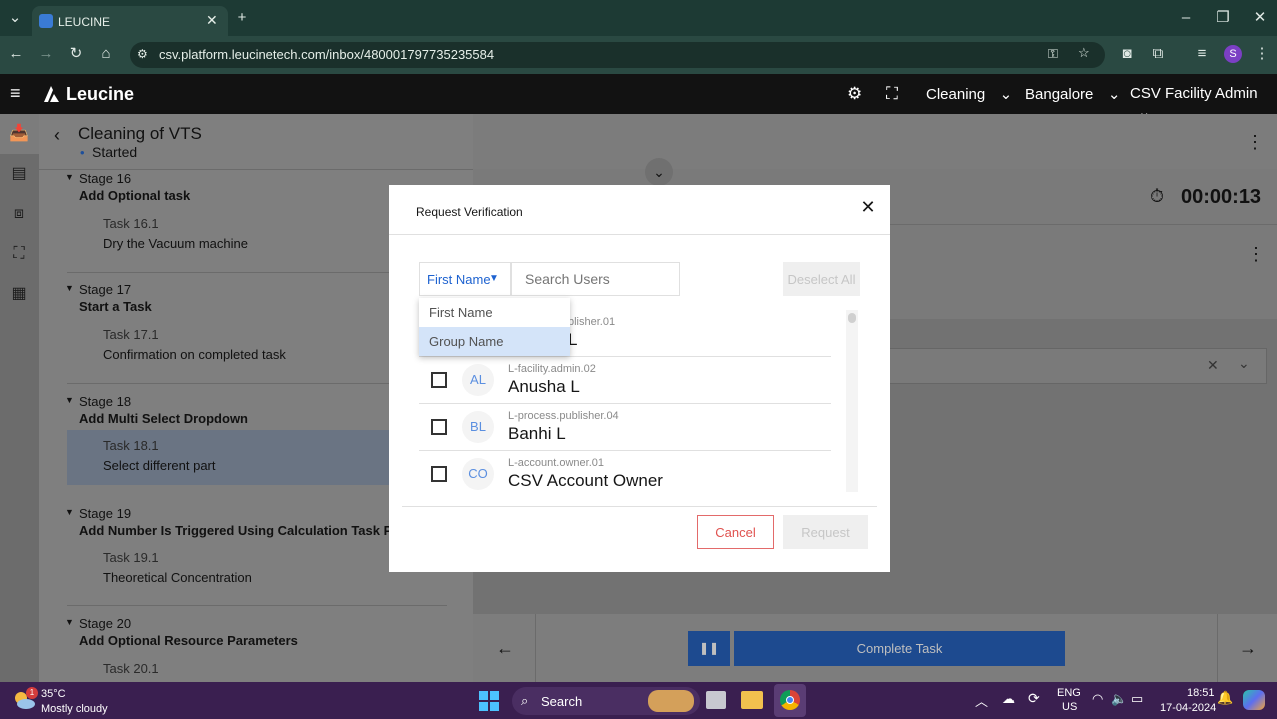 The width and height of the screenshot is (1277, 719). What do you see at coordinates (1188, 708) in the screenshot?
I see `clock-date: 17-04-2024` at bounding box center [1188, 708].